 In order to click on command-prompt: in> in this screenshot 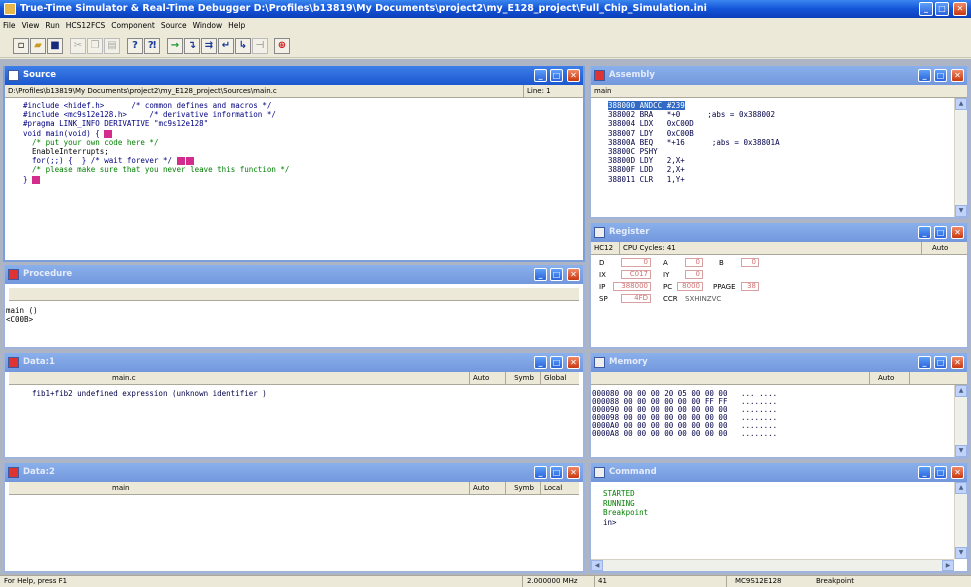, I will do `click(785, 523)`.